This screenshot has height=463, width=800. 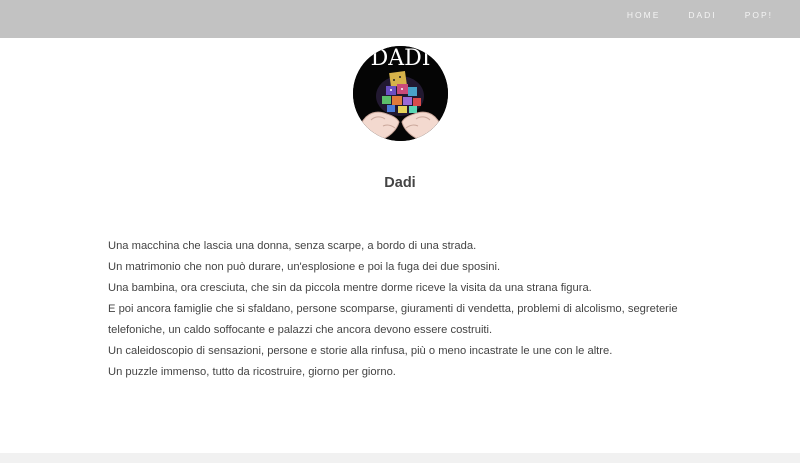 What do you see at coordinates (400, 19) in the screenshot?
I see `top-nav-bar: HOME DADI POP!` at bounding box center [400, 19].